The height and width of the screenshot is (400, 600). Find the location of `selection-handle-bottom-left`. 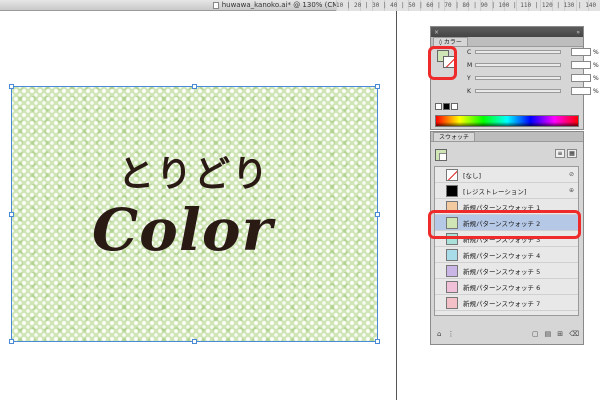

selection-handle-bottom-left is located at coordinates (11, 341).